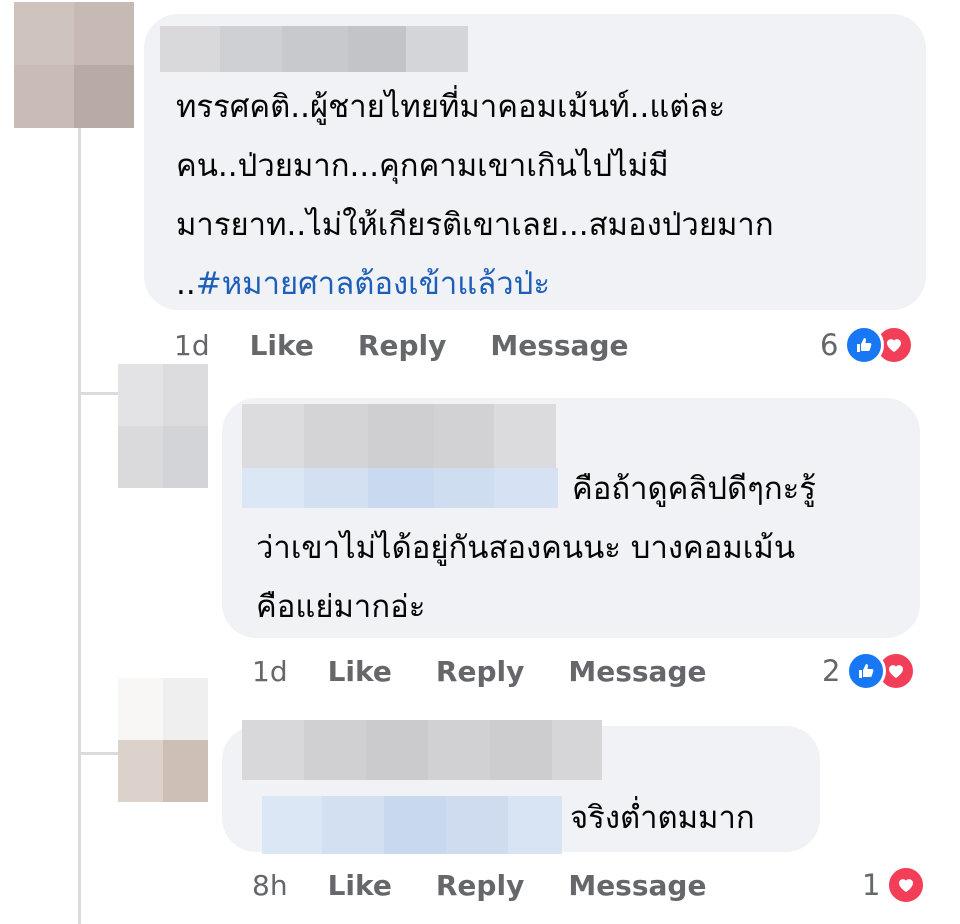 The height and width of the screenshot is (924, 960). I want to click on reaction-summary: 2, so click(869, 671).